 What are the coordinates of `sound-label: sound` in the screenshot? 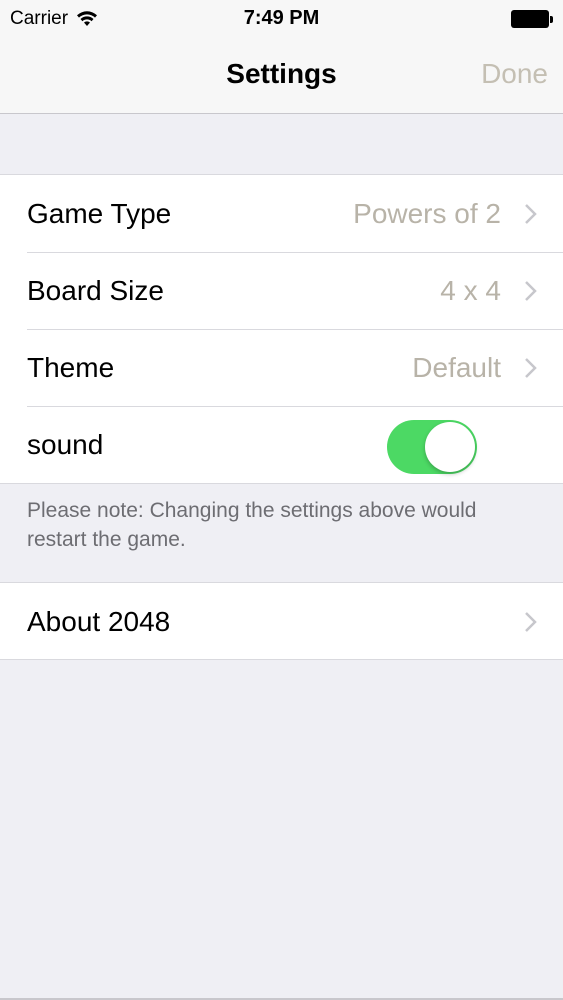 It's located at (65, 444).